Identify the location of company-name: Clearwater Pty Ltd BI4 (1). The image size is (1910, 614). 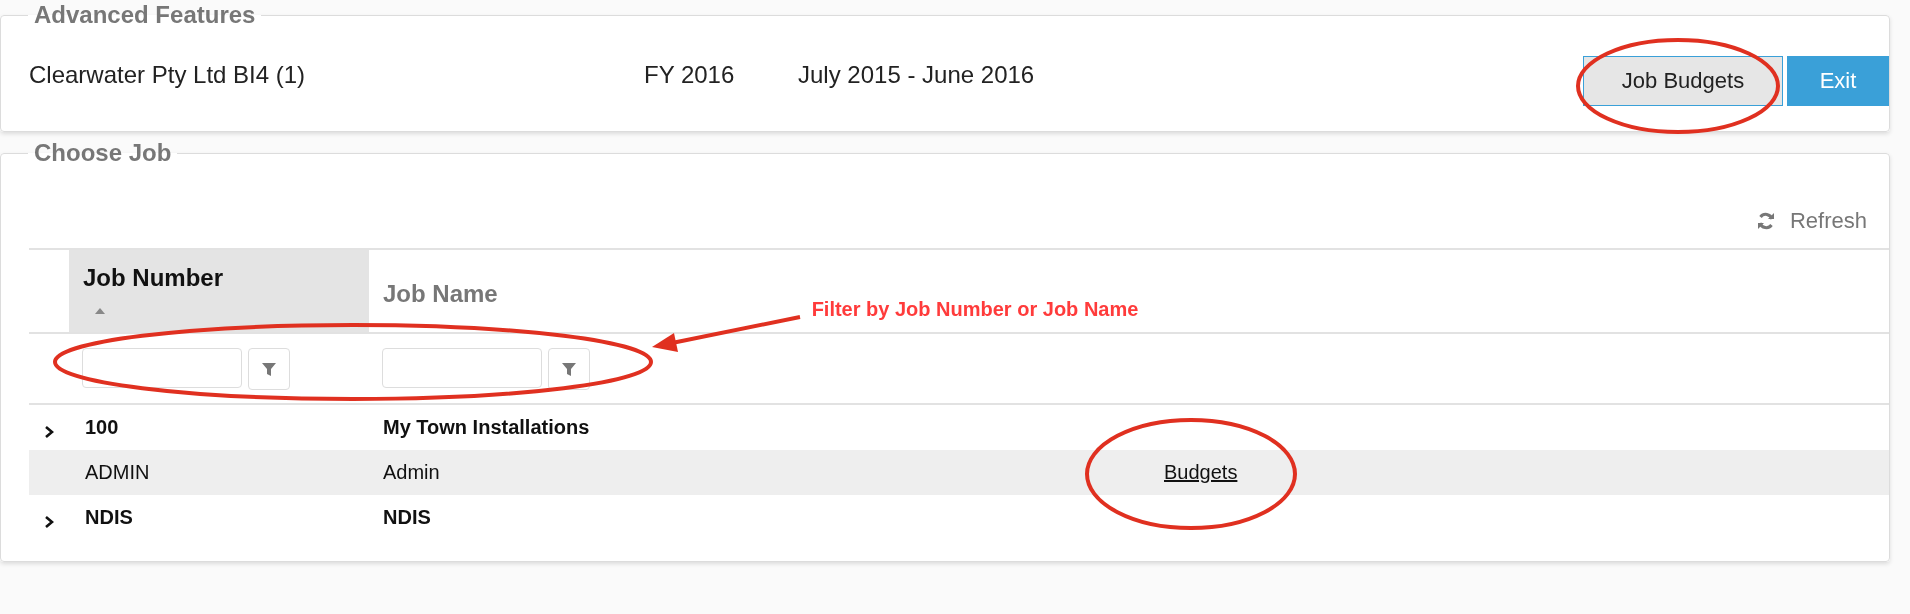
(168, 75).